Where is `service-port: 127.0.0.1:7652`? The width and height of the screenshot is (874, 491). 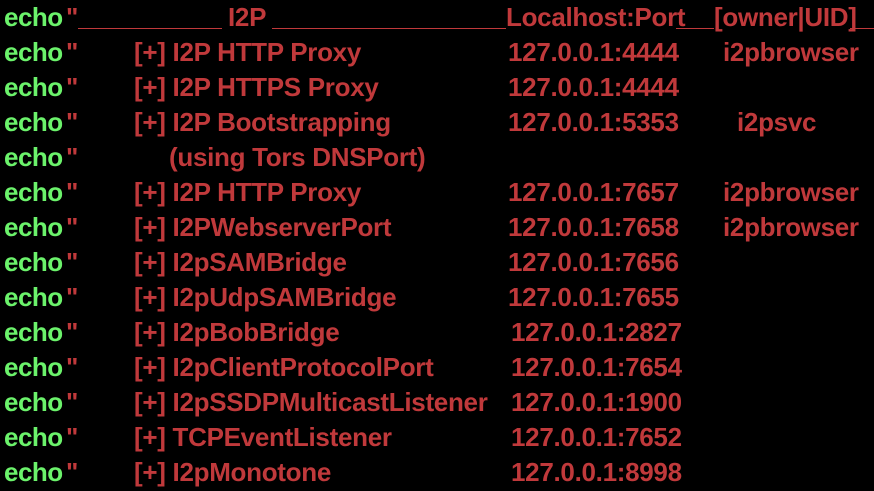
service-port: 127.0.0.1:7652 is located at coordinates (596, 437).